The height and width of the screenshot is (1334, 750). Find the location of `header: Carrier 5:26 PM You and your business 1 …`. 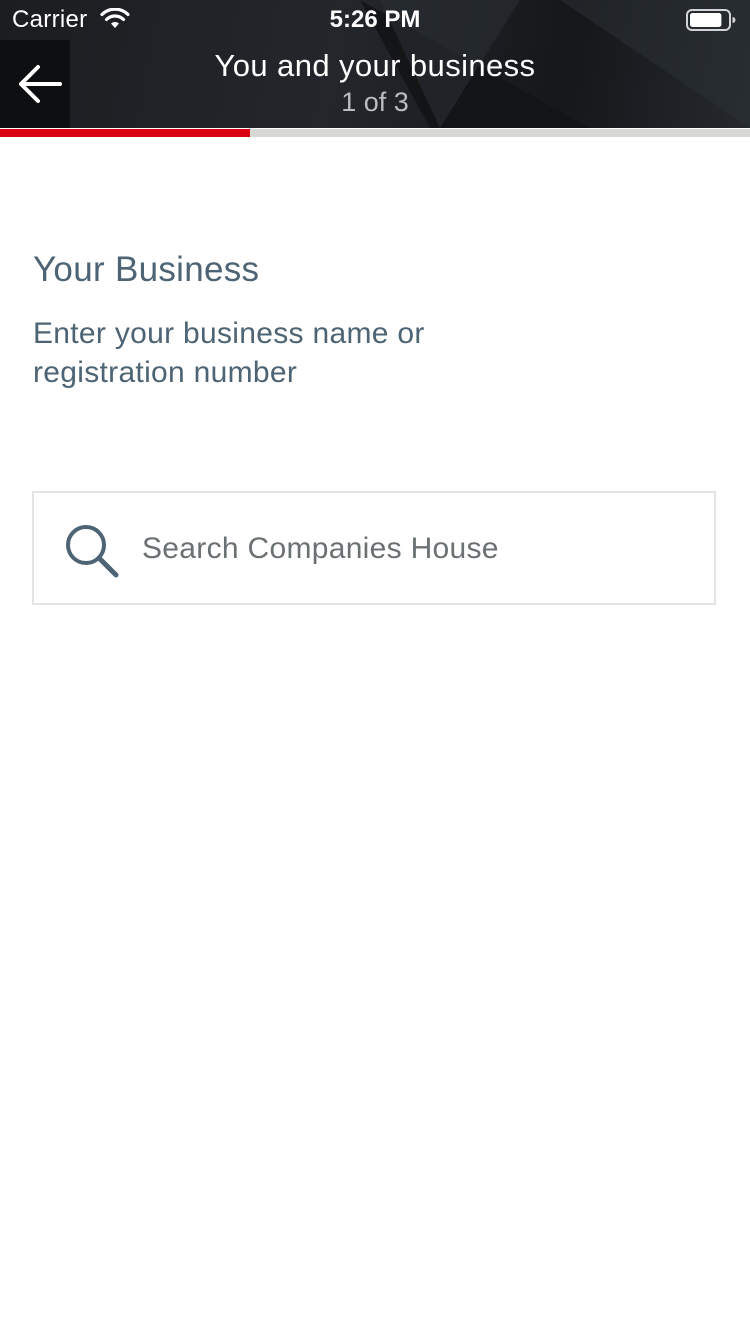

header: Carrier 5:26 PM You and your business 1 … is located at coordinates (375, 64).